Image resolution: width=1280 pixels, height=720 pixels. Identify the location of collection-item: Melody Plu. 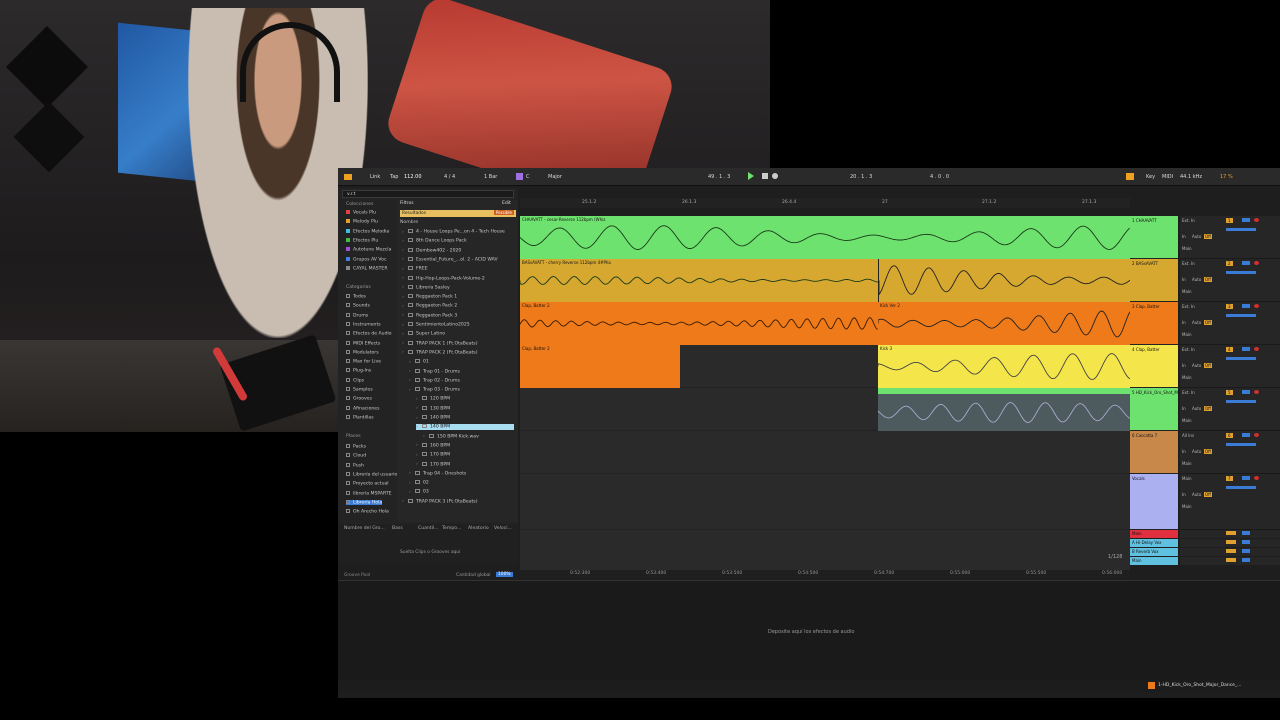
(362, 222).